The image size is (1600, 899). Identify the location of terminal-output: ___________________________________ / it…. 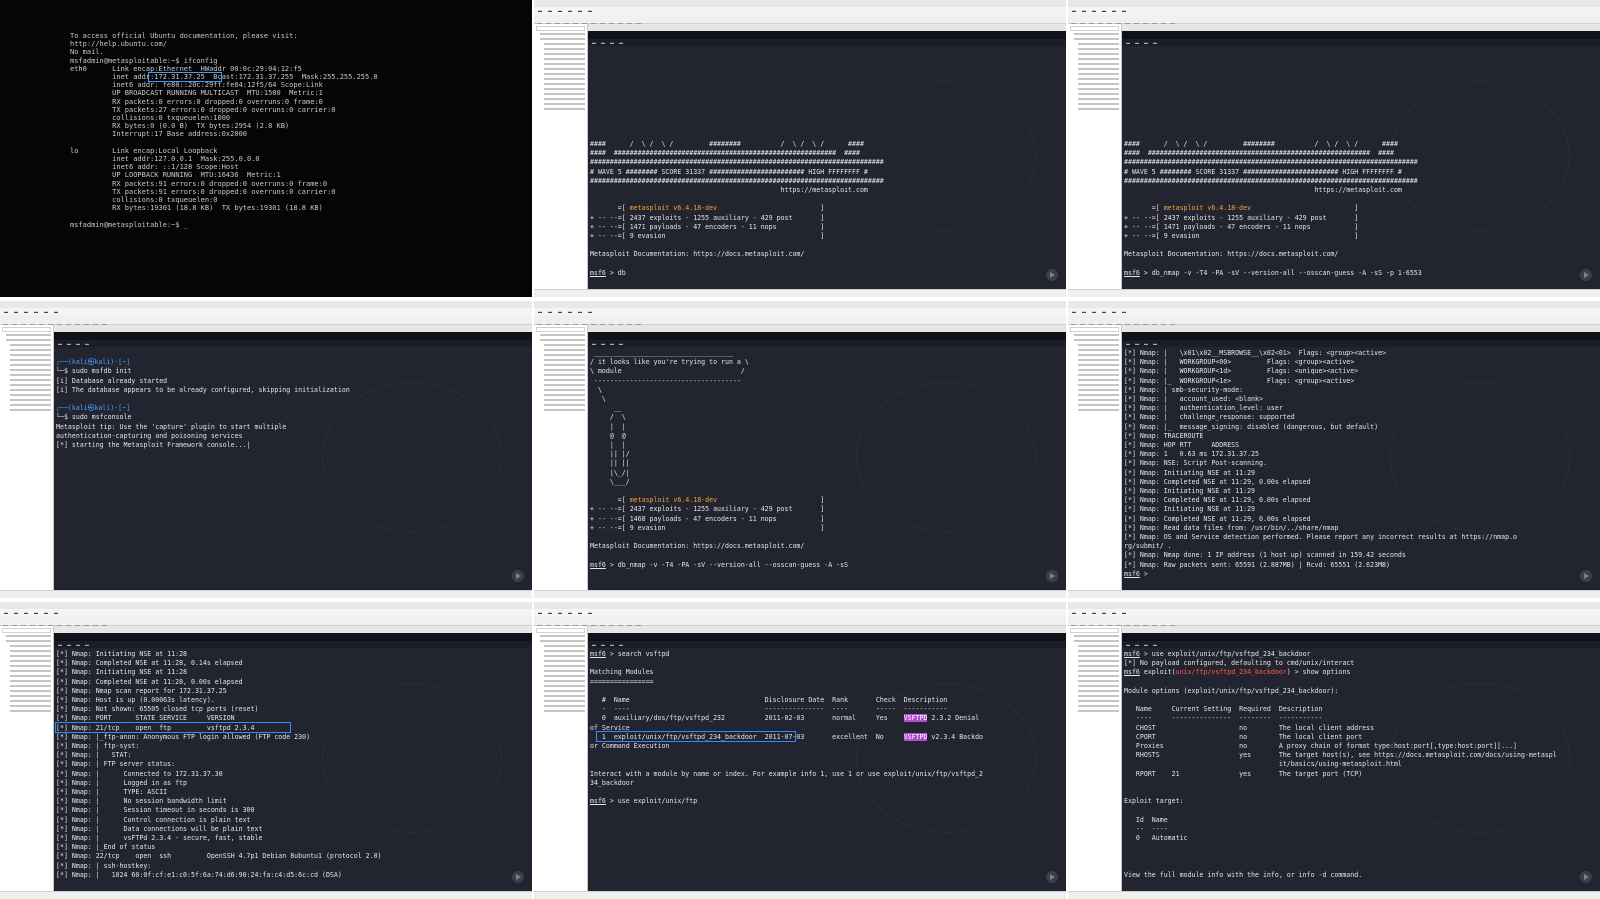
(827, 468).